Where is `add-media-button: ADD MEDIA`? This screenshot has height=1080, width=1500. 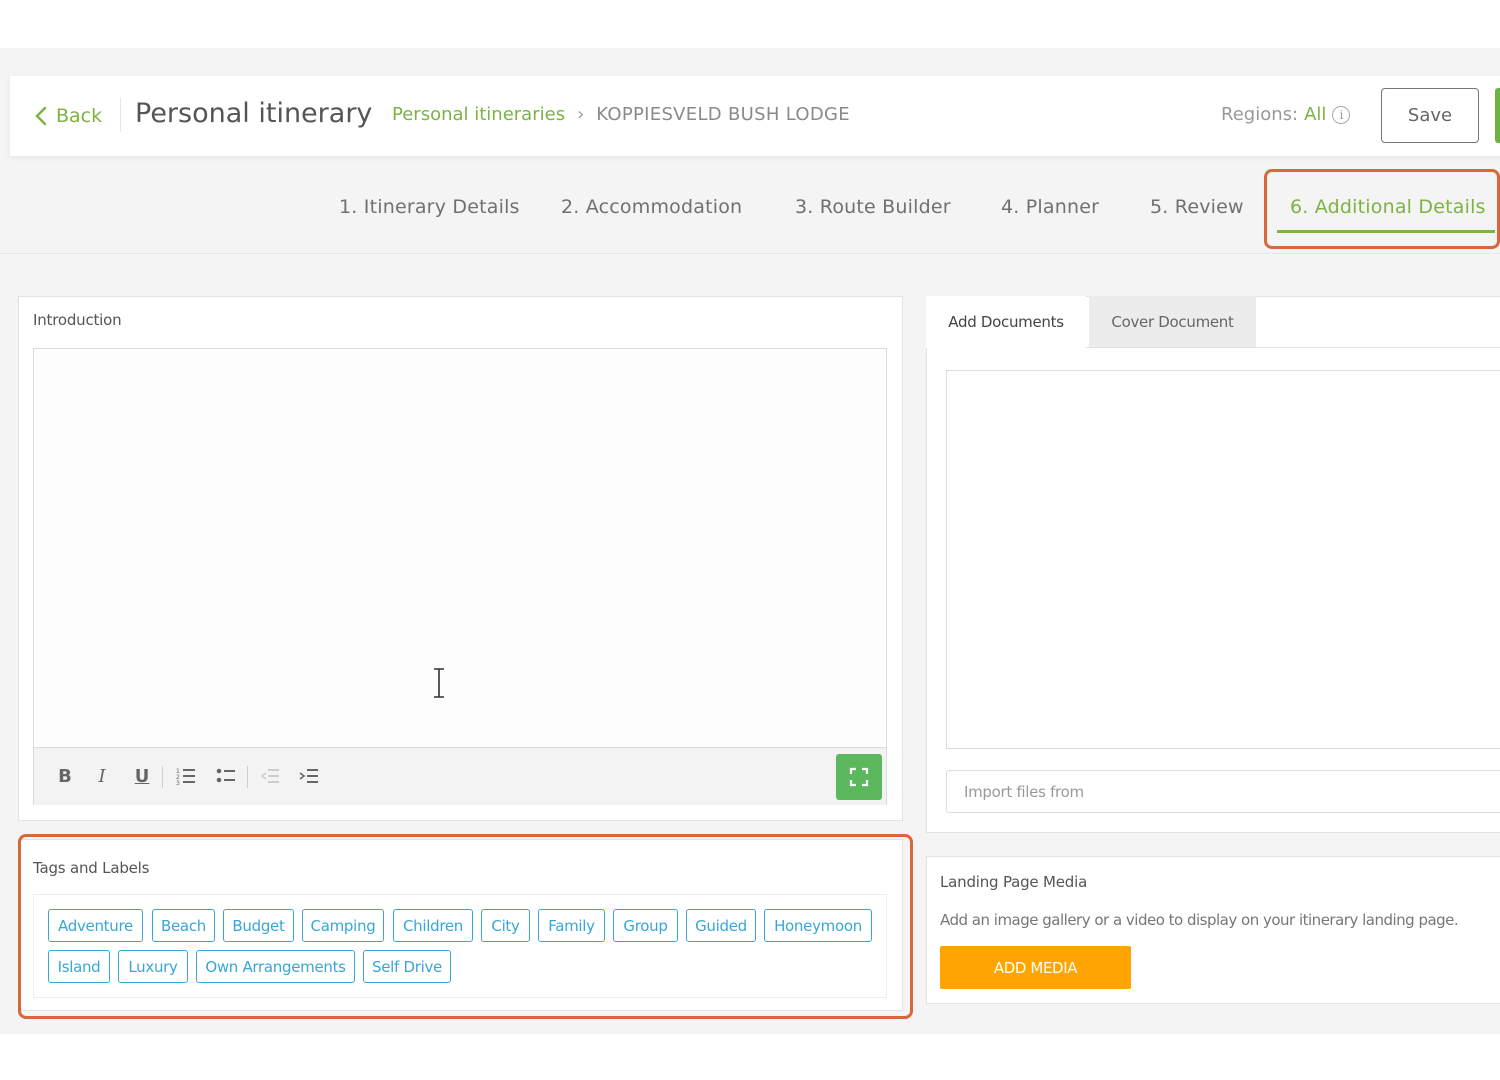
add-media-button: ADD MEDIA is located at coordinates (1035, 967).